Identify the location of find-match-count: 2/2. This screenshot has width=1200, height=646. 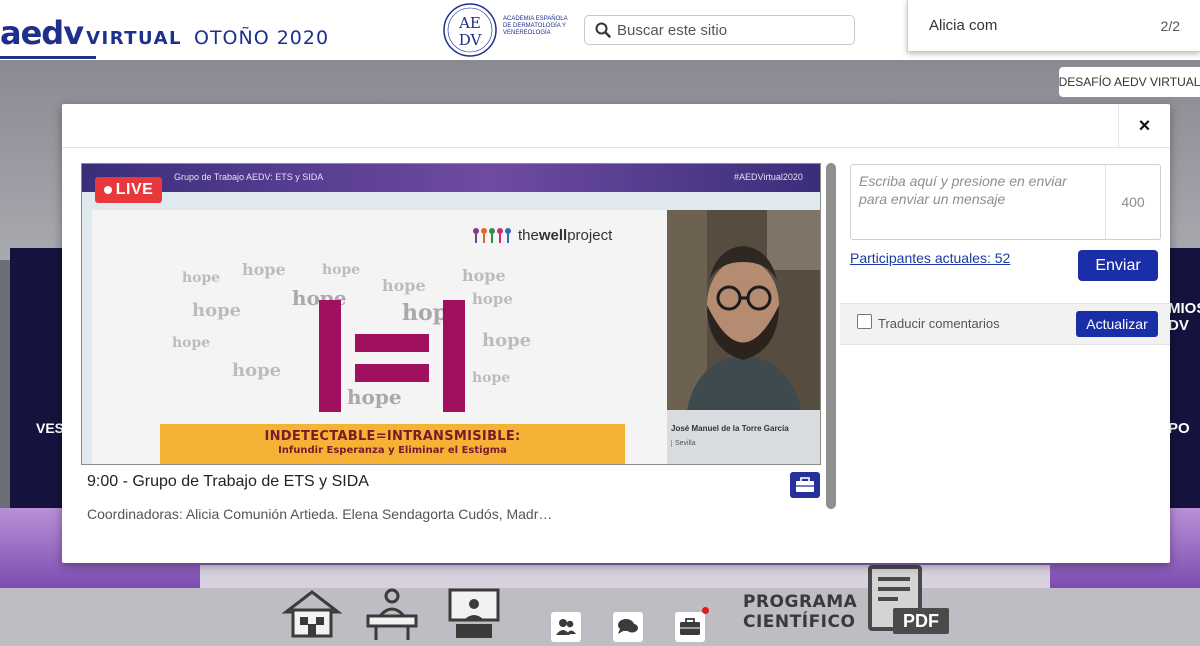
(1170, 25).